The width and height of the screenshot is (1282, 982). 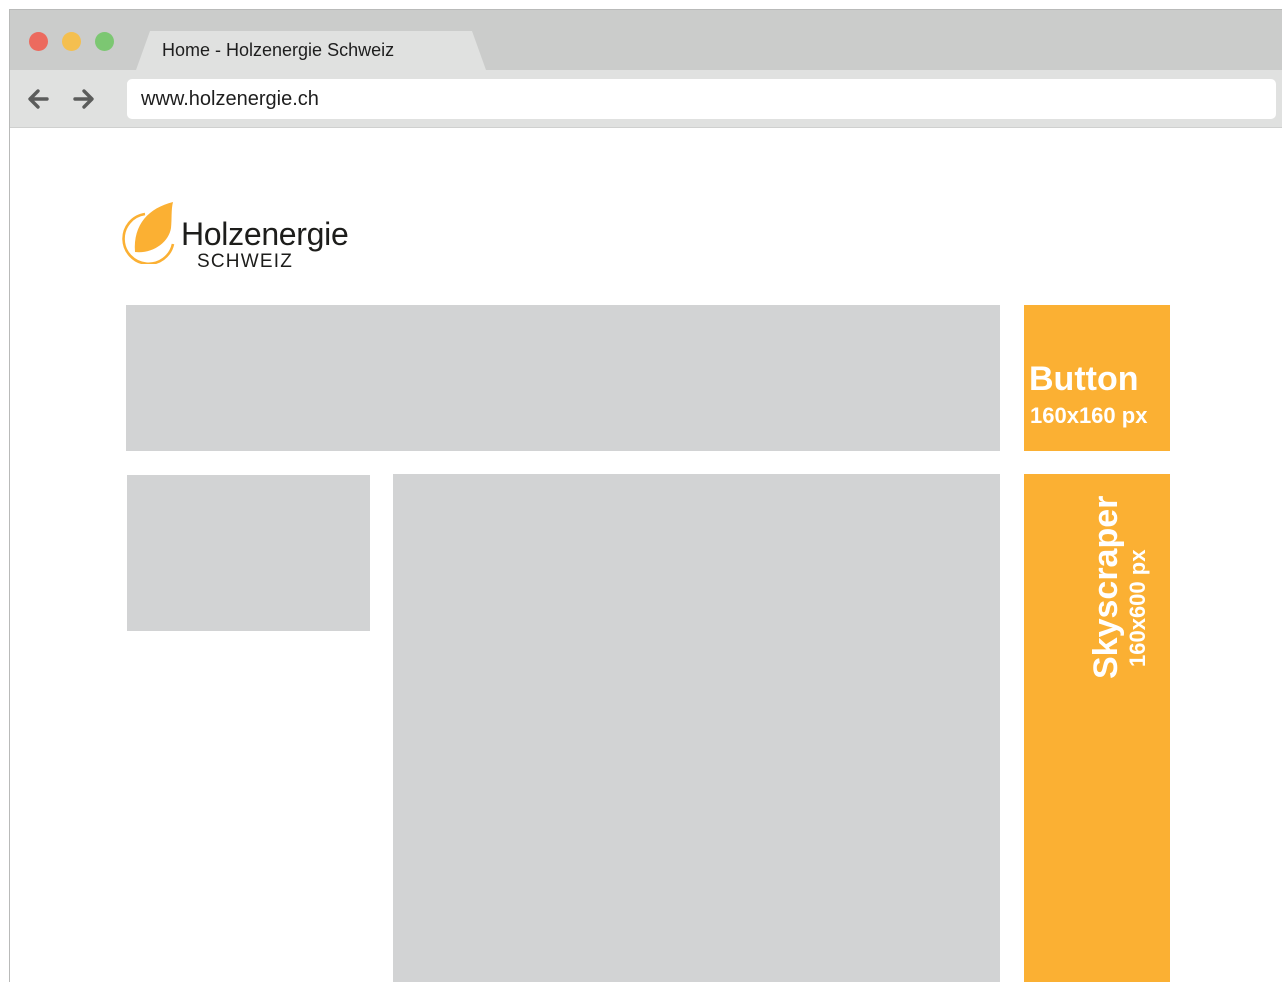 What do you see at coordinates (148, 233) in the screenshot?
I see `flame-leaf-icon` at bounding box center [148, 233].